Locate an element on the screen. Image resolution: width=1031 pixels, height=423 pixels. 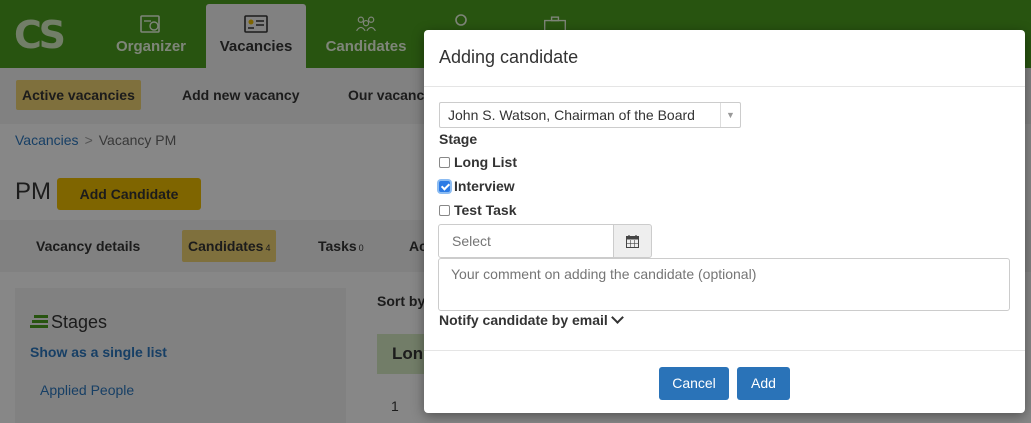
candidate-select-value: John S. Watson, Chairman of the Board is located at coordinates (571, 115).